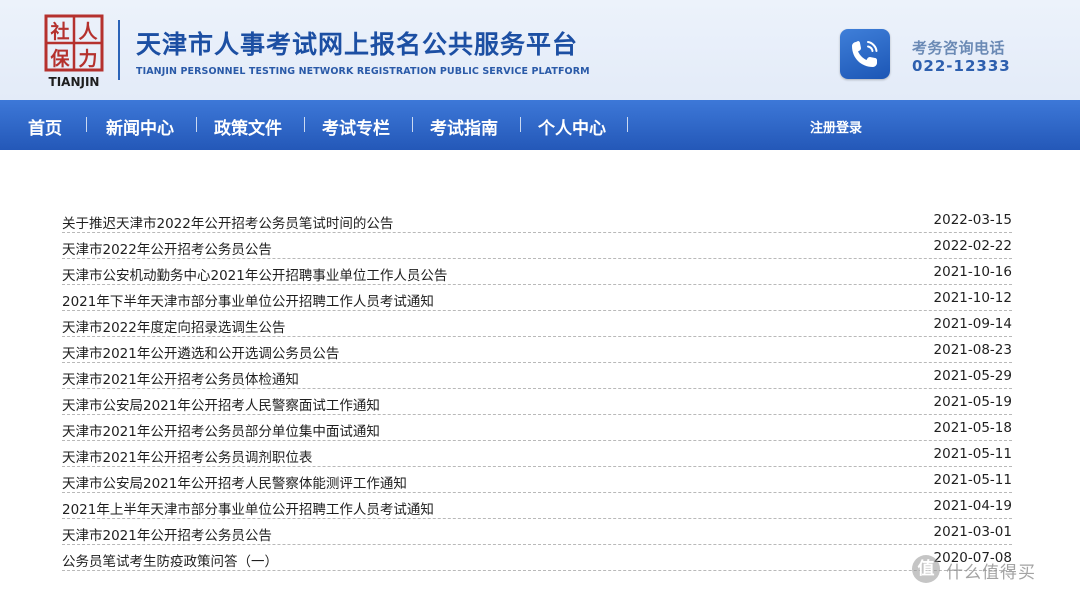  I want to click on news-date: 2021-03-01, so click(972, 532).